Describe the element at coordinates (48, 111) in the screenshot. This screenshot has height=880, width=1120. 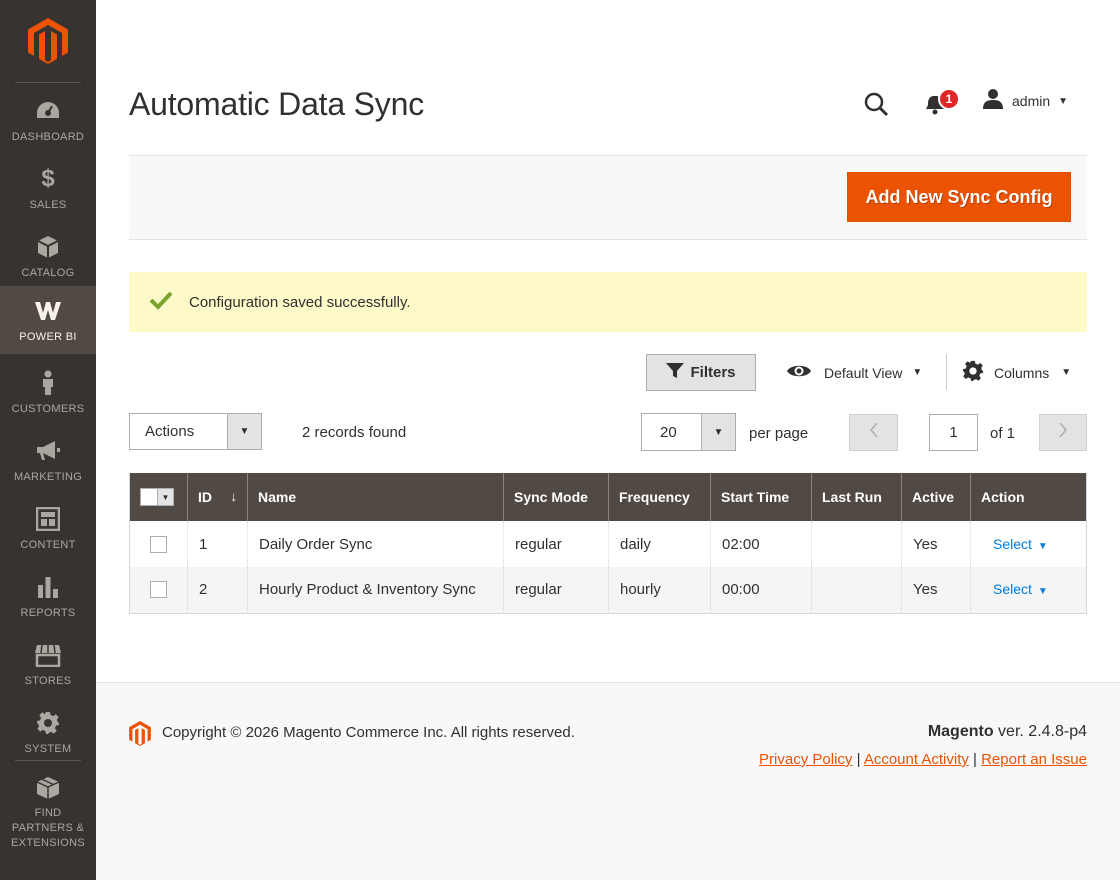
I see `dashboard-icon` at that location.